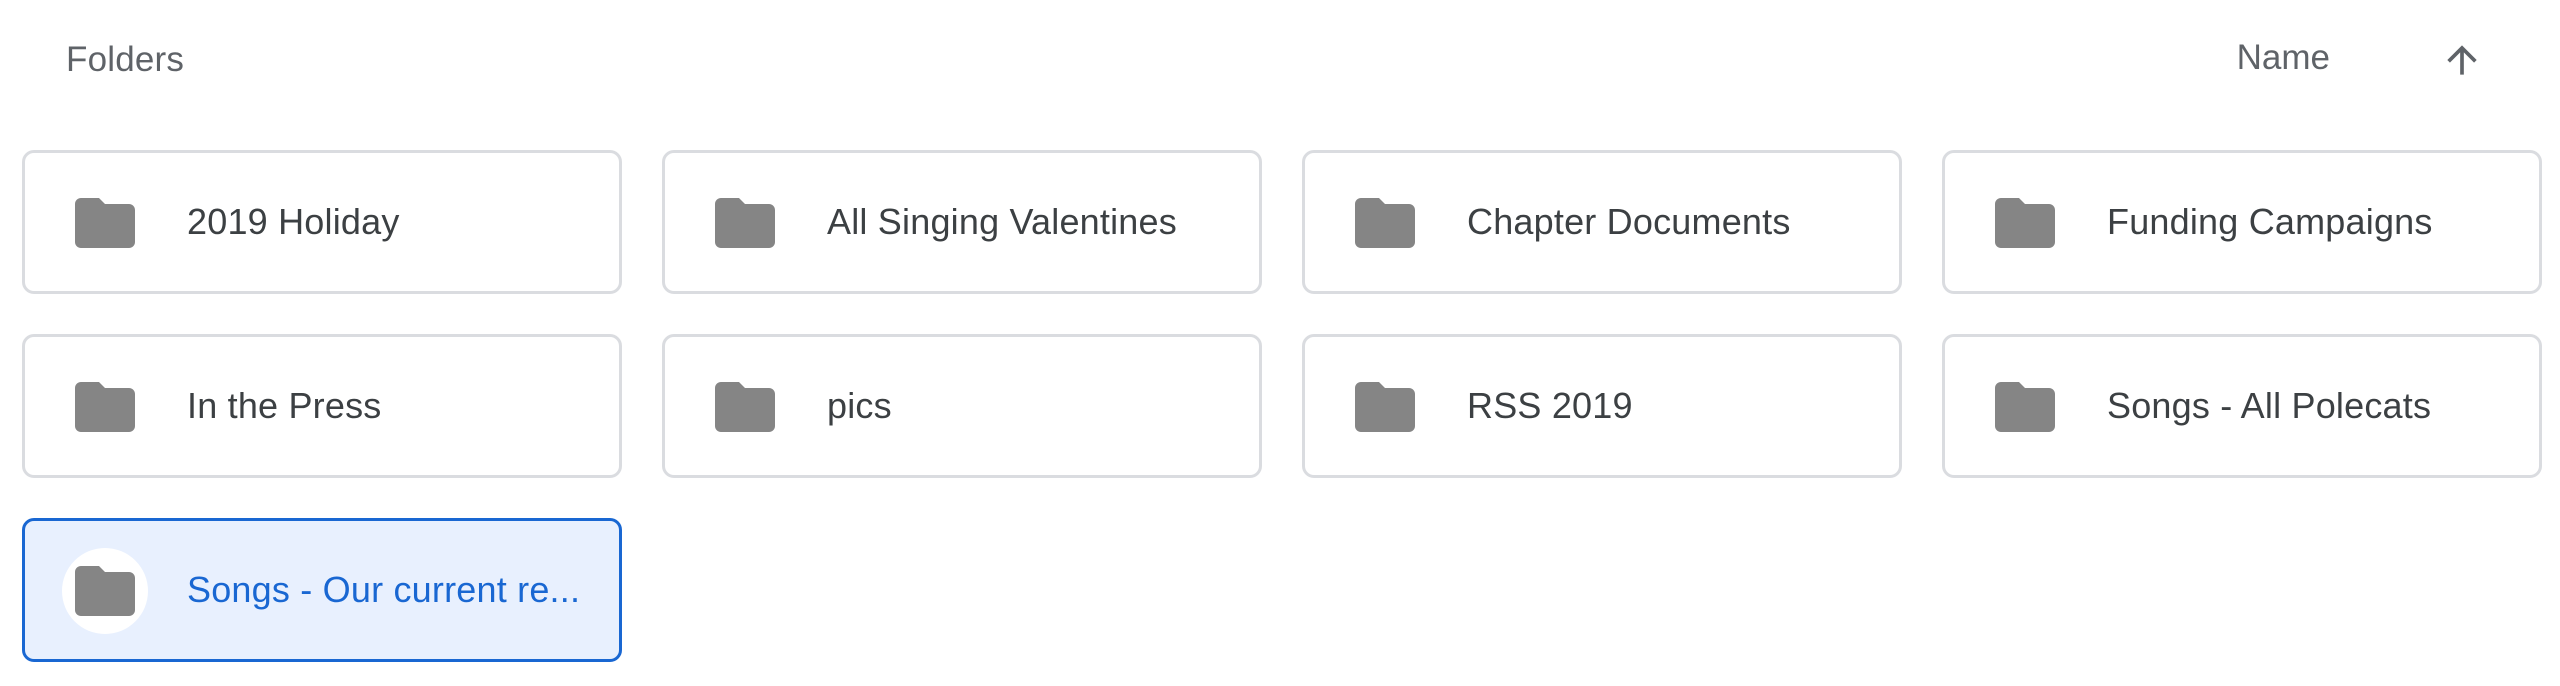  I want to click on folder-name: In the Press, so click(284, 405).